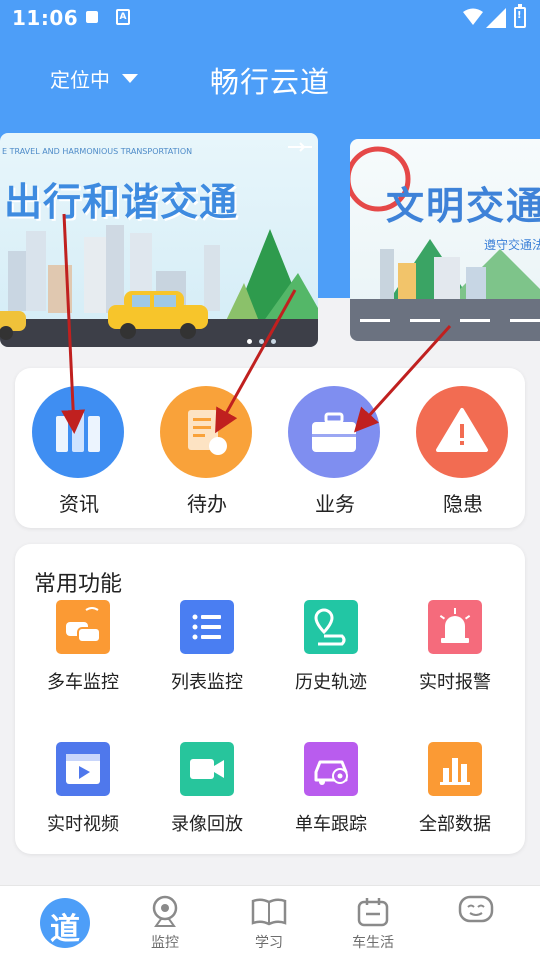 Image resolution: width=540 pixels, height=960 pixels. What do you see at coordinates (463, 504) in the screenshot?
I see `quick-action-label: 隐患` at bounding box center [463, 504].